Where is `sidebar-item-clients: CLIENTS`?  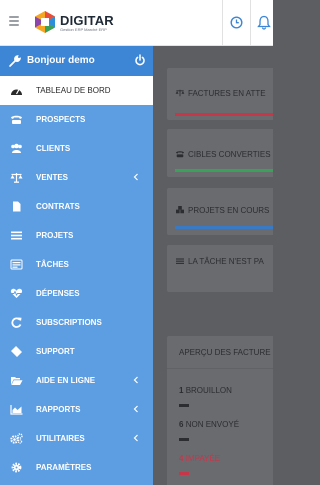 sidebar-item-clients: CLIENTS is located at coordinates (76, 148).